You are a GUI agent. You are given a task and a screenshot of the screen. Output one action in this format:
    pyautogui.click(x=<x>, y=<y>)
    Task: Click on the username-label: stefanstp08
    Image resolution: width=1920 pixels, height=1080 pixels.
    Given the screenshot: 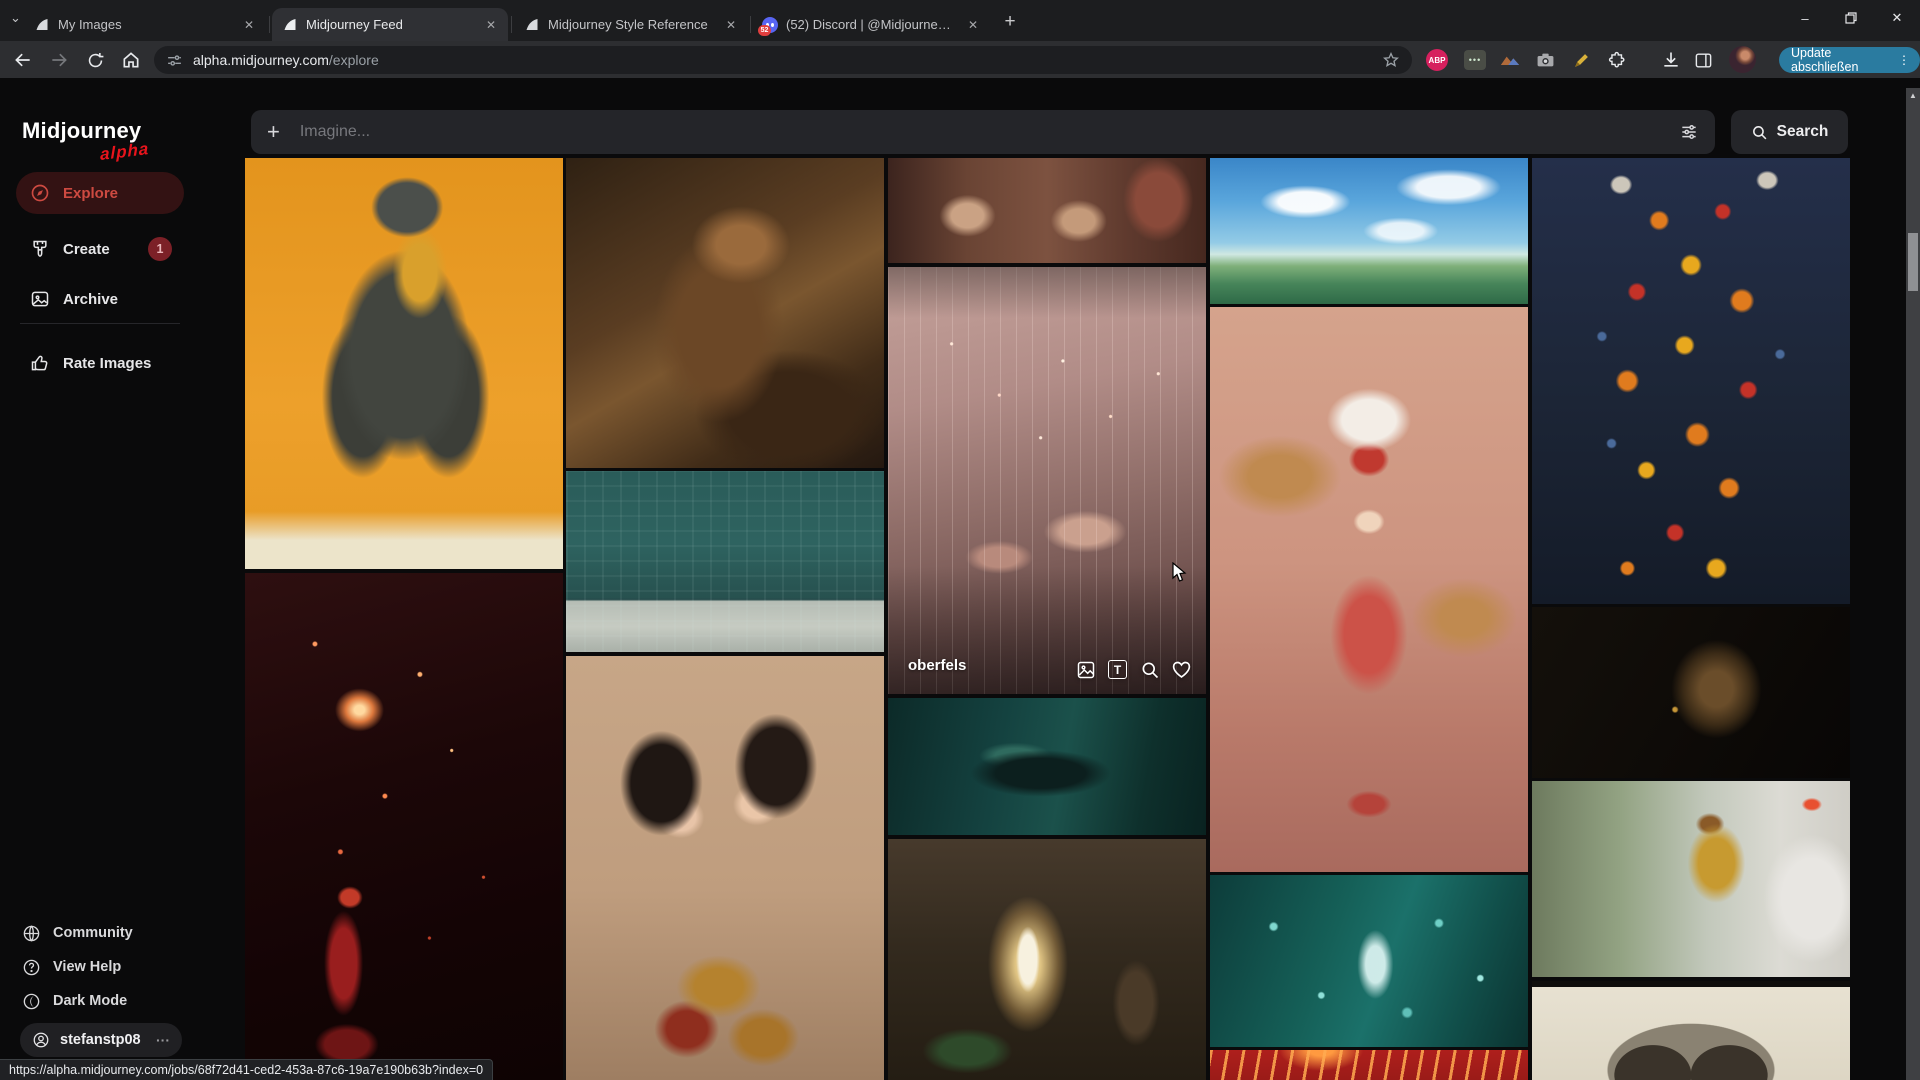 What is the action you would take?
    pyautogui.click(x=100, y=1040)
    